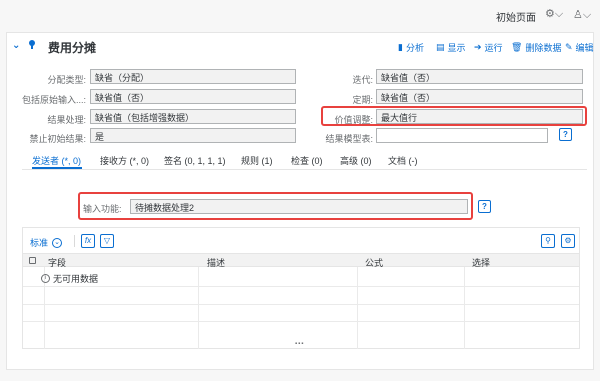 This screenshot has width=600, height=381. What do you see at coordinates (356, 160) in the screenshot?
I see `tab-advanced: 高级 (0)` at bounding box center [356, 160].